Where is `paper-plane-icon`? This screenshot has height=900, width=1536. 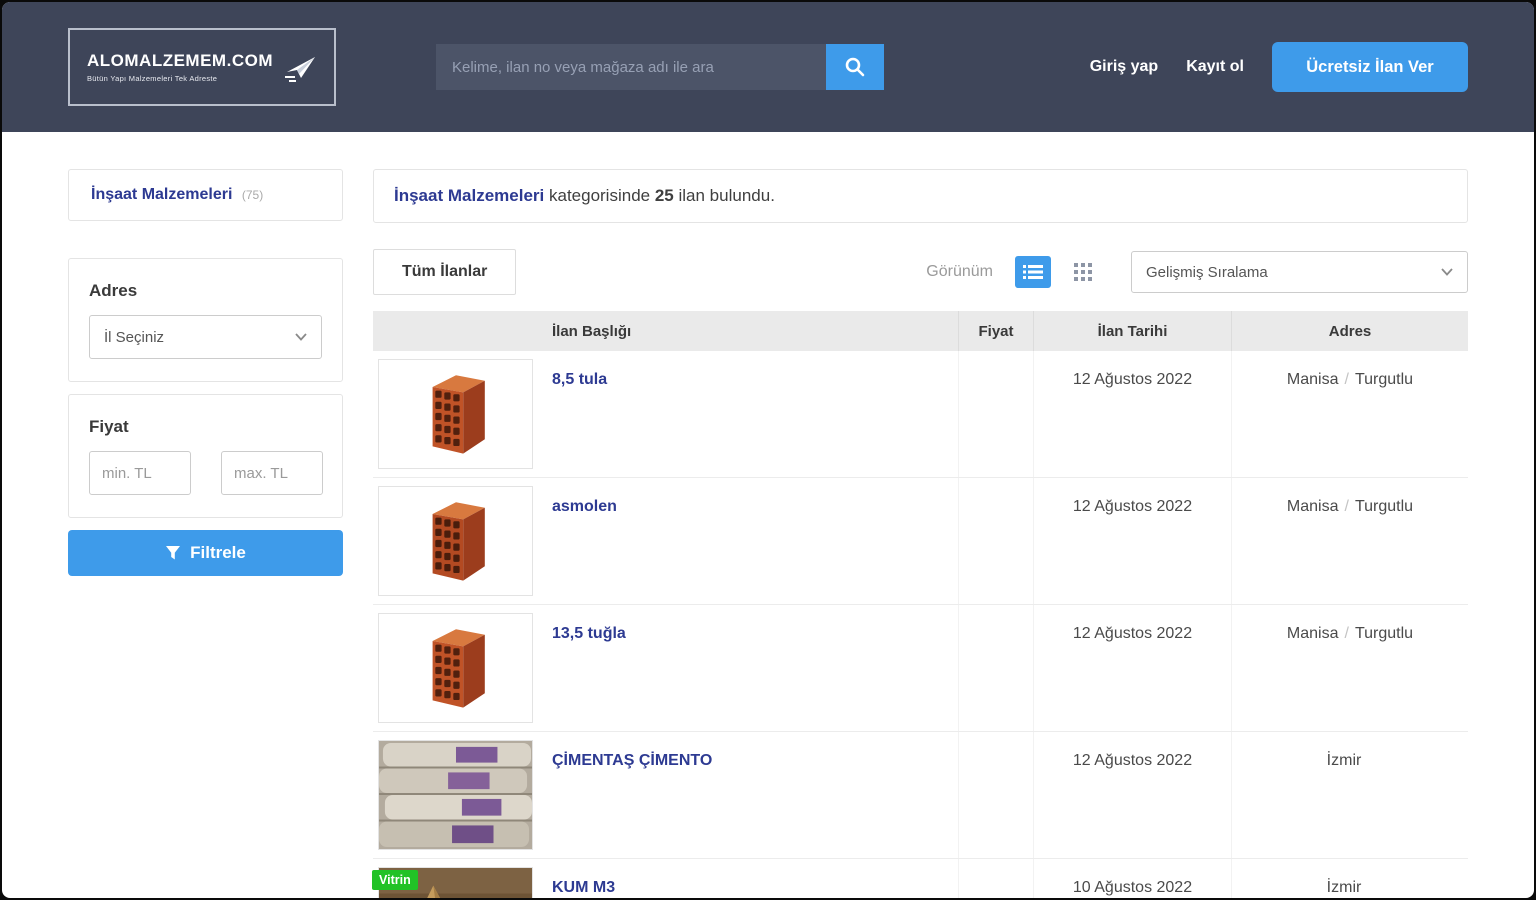
paper-plane-icon is located at coordinates (299, 69).